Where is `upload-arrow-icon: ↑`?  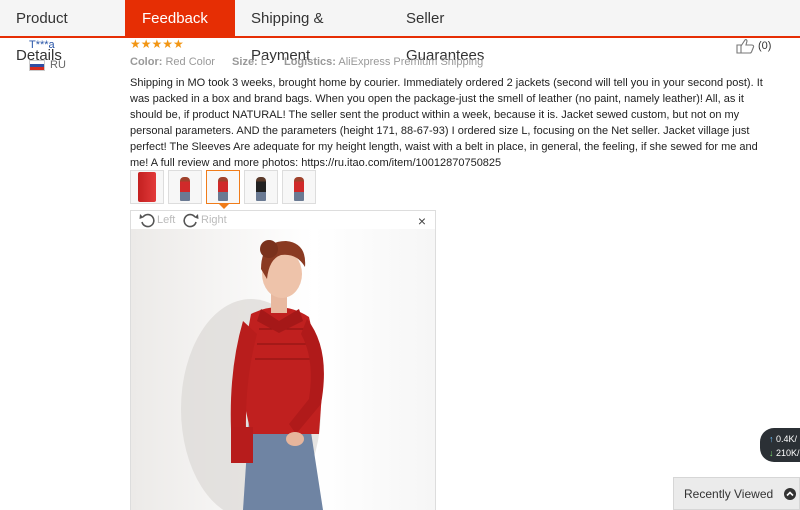
upload-arrow-icon: ↑ is located at coordinates (771, 439).